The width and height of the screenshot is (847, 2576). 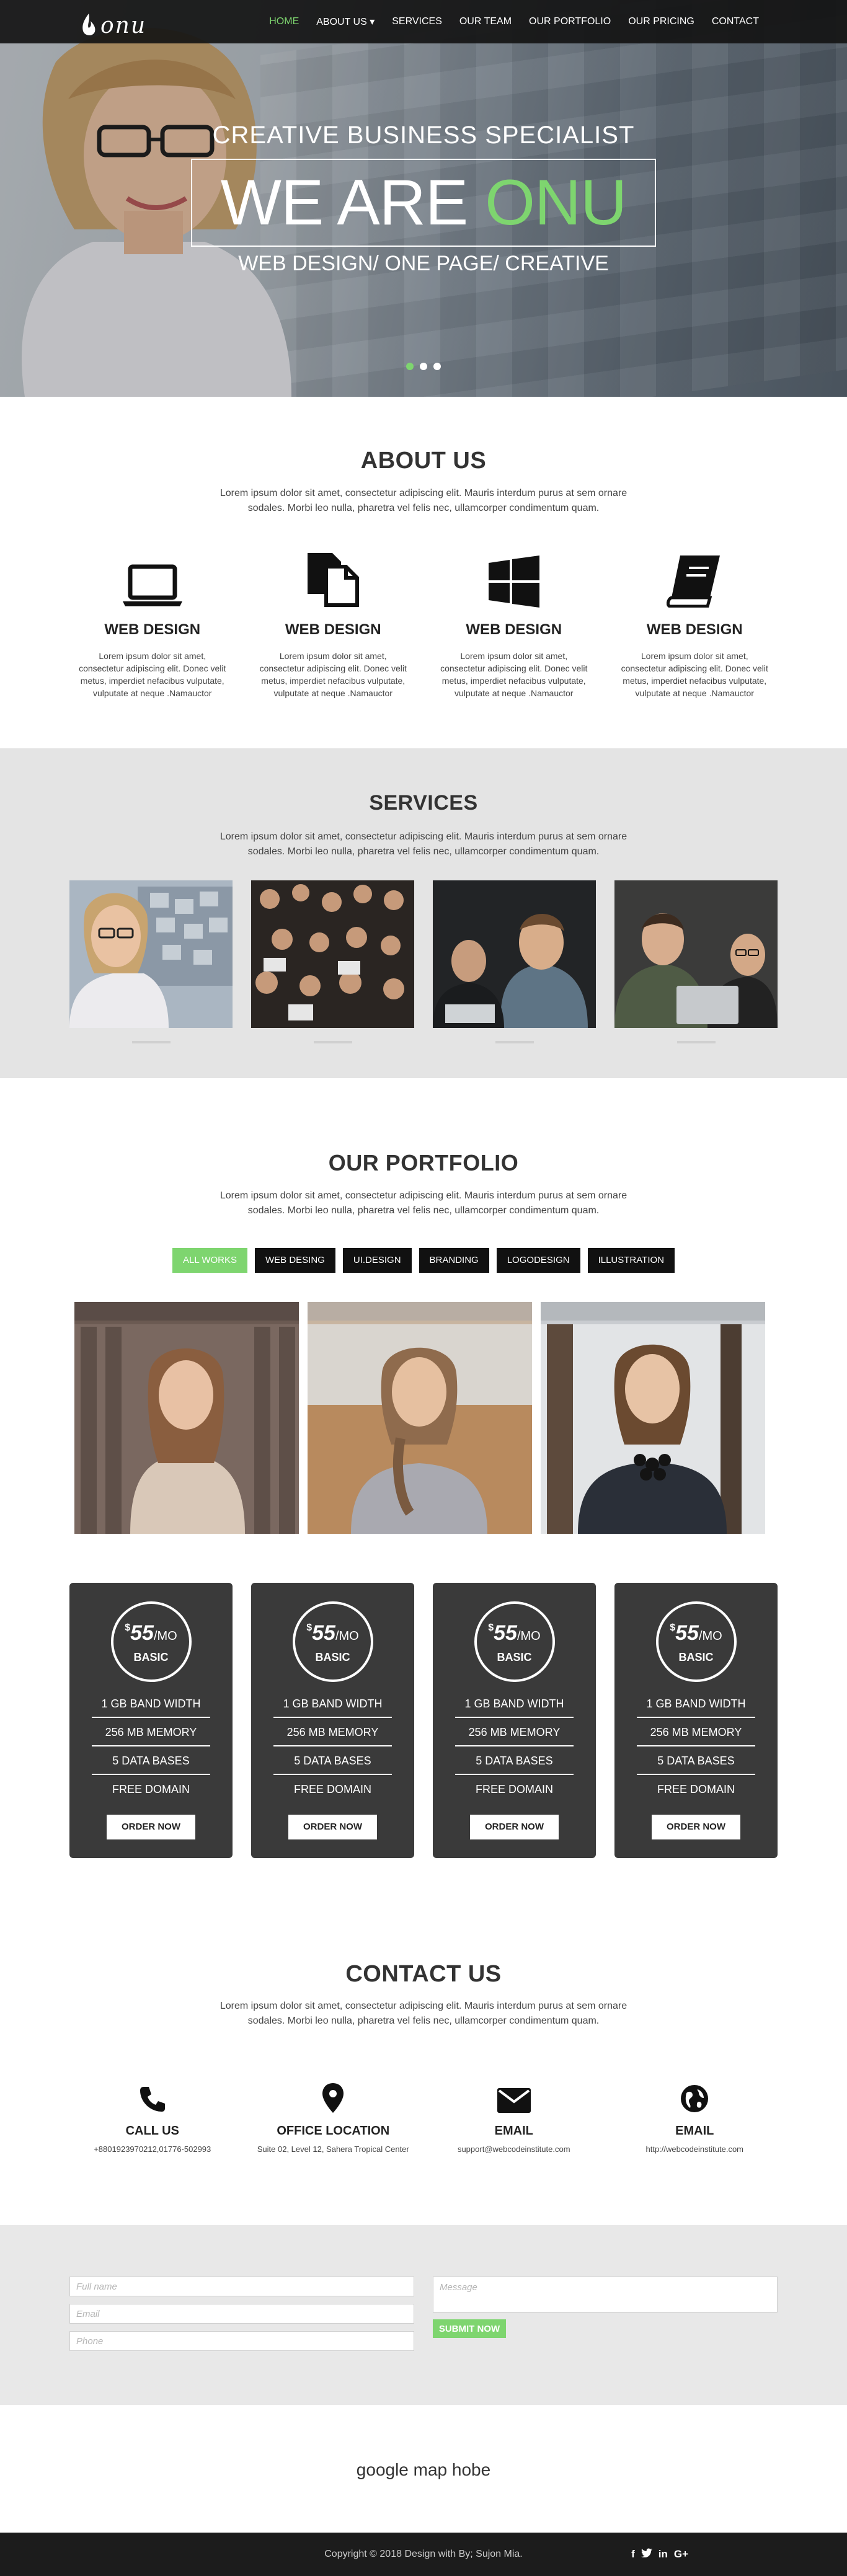 I want to click on contact-title: CONTACT US, so click(x=423, y=1974).